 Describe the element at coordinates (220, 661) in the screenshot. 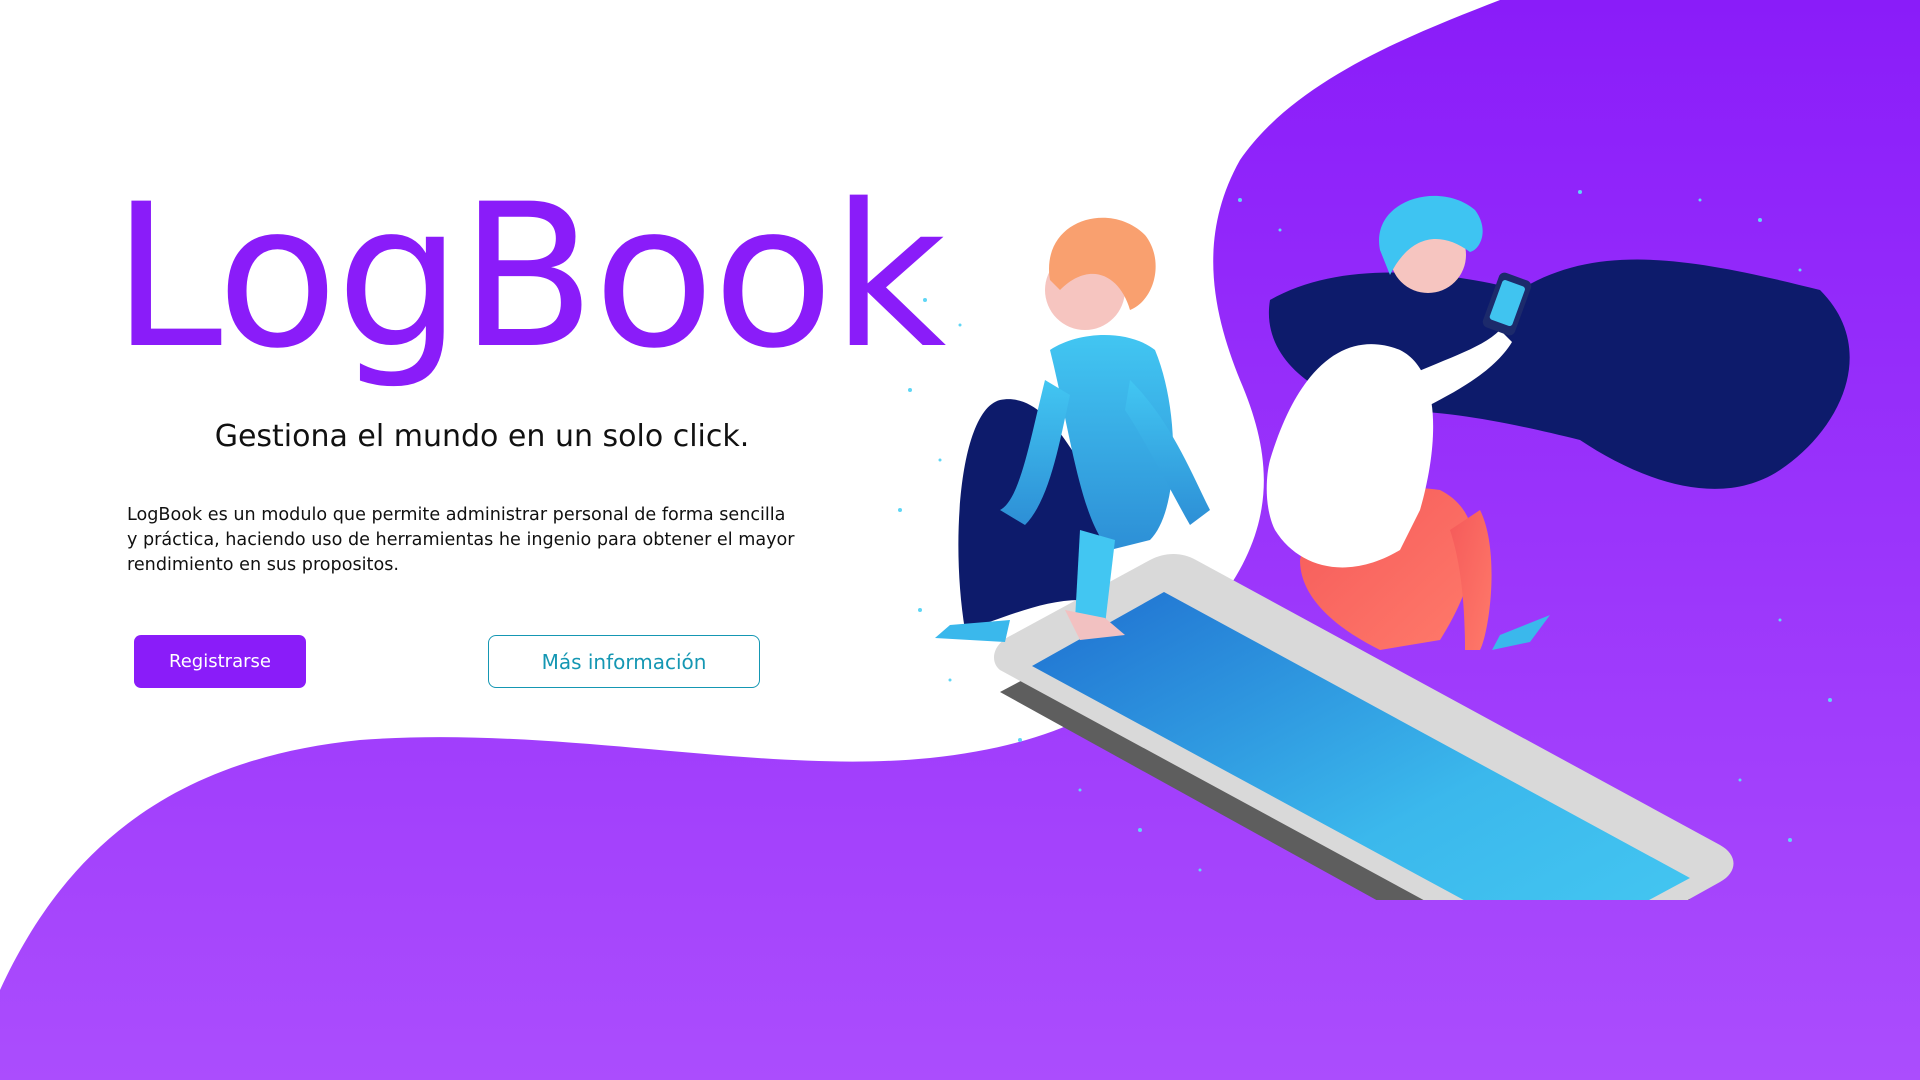

I see `register-button: Registrarse` at that location.